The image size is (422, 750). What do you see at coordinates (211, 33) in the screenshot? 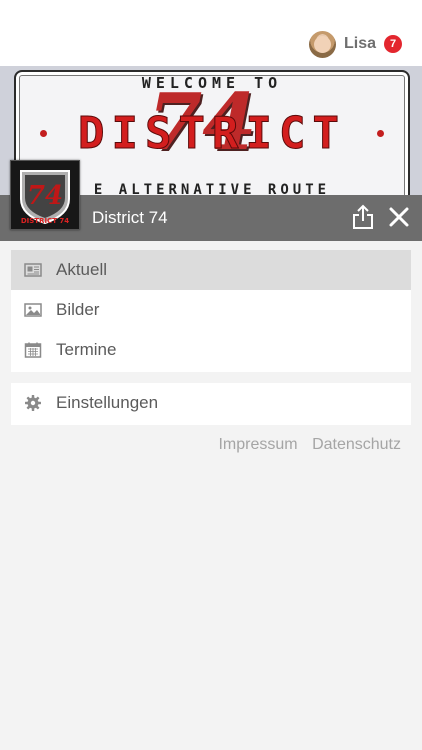
I see `top-bar: Lisa 7` at bounding box center [211, 33].